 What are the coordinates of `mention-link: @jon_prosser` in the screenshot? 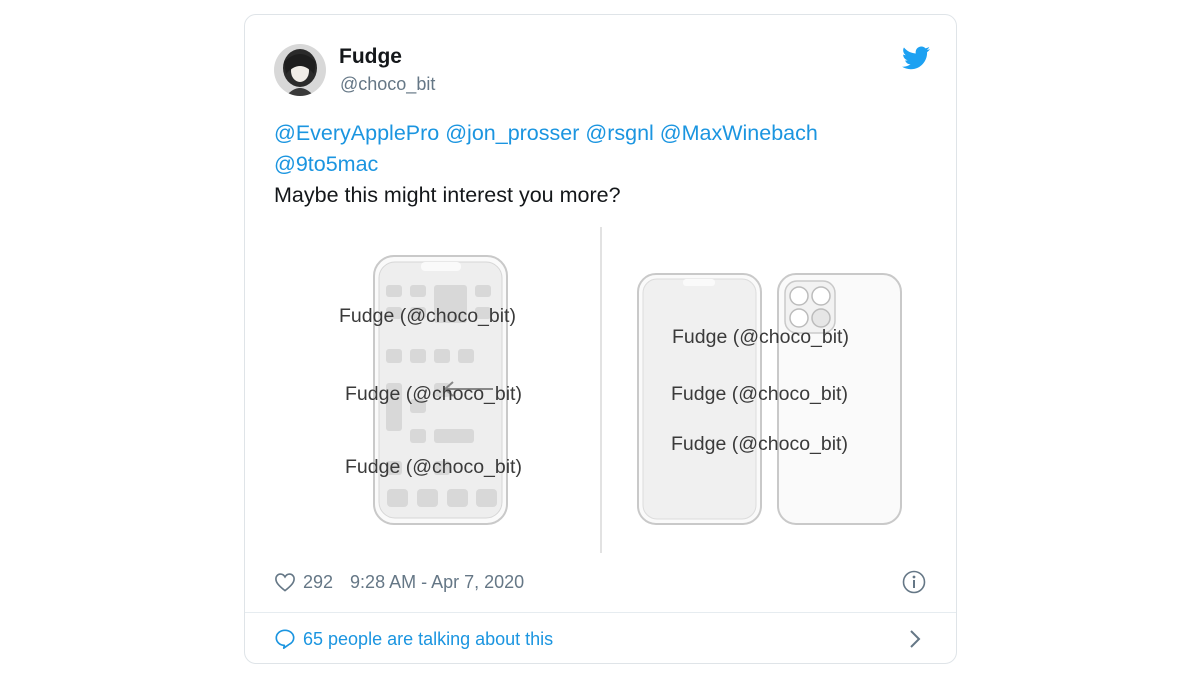 It's located at (512, 133).